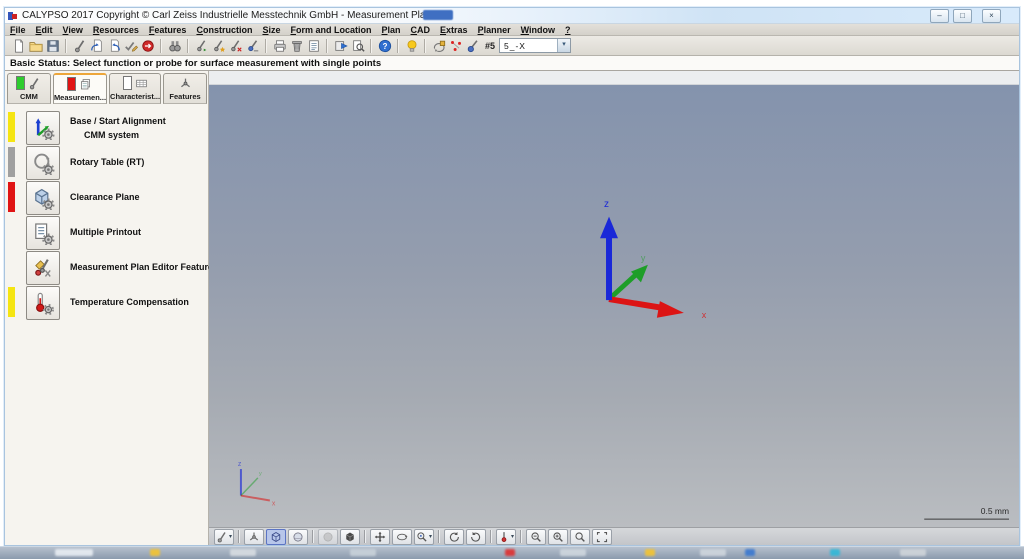  What do you see at coordinates (454, 30) in the screenshot?
I see `menu-extras: Extras` at bounding box center [454, 30].